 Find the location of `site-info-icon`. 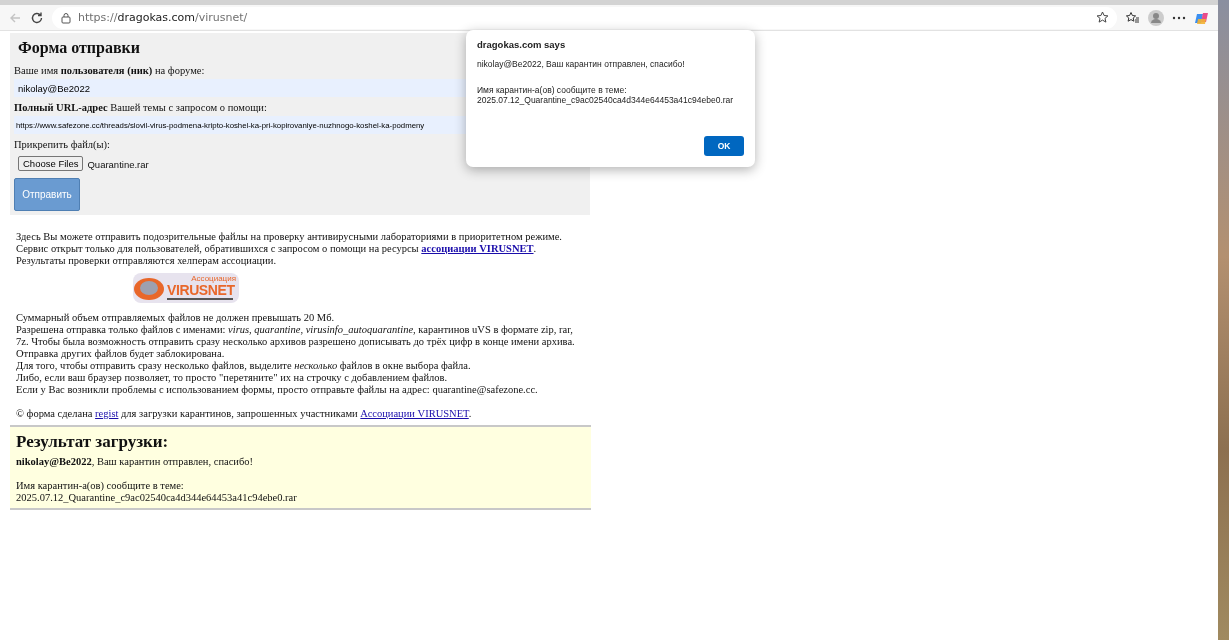

site-info-icon is located at coordinates (66, 17).